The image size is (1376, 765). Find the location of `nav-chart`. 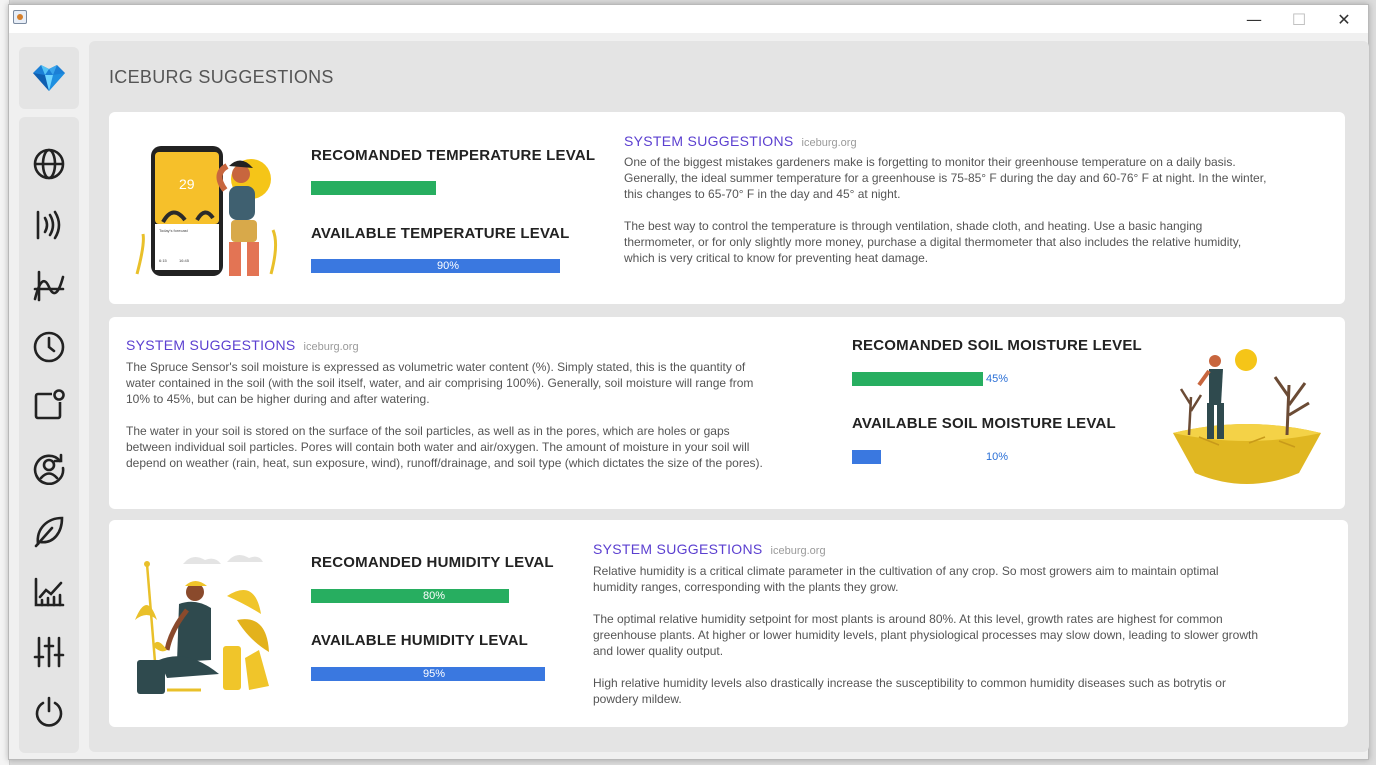

nav-chart is located at coordinates (49, 592).